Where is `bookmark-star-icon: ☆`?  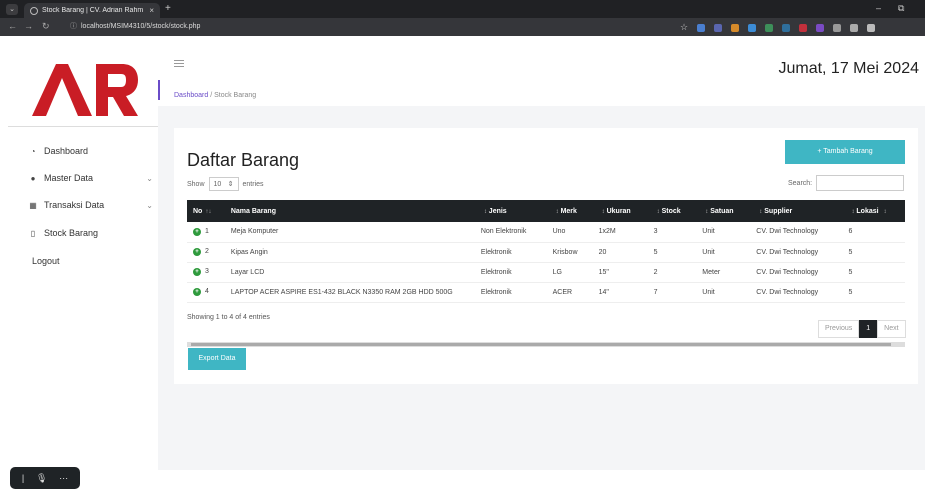 bookmark-star-icon: ☆ is located at coordinates (684, 27).